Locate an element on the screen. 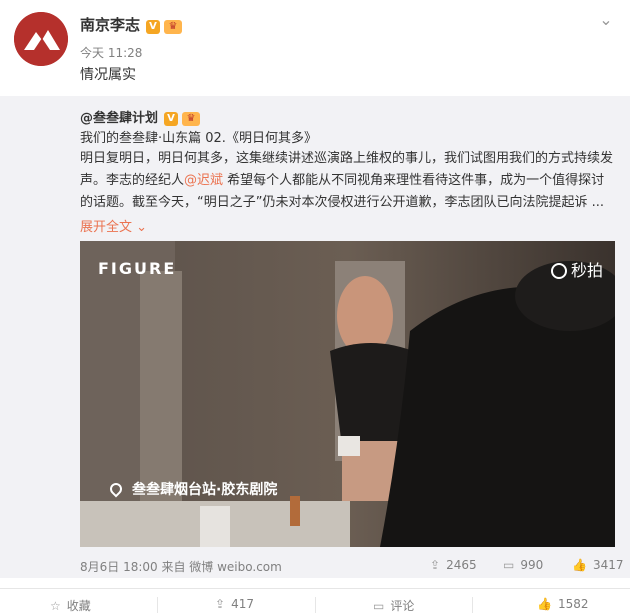  like-button: 👍 1582 is located at coordinates (563, 604).